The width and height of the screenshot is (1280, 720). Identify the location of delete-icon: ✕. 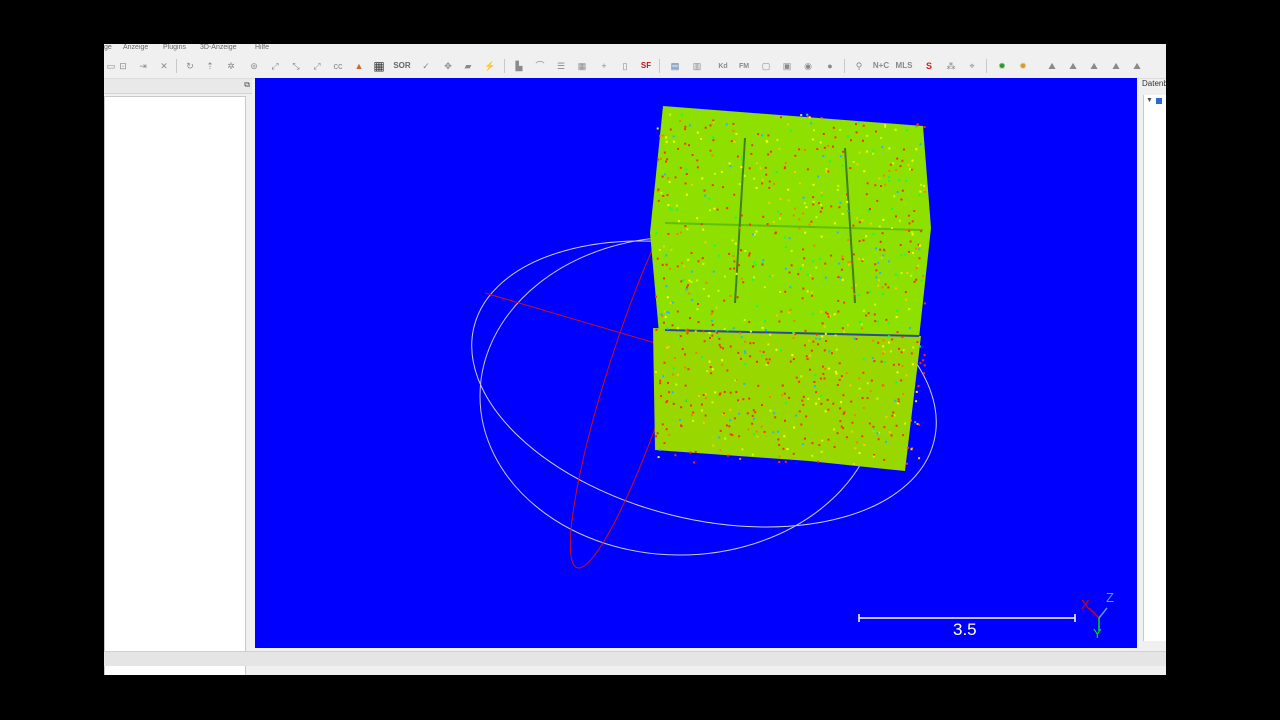
(164, 66).